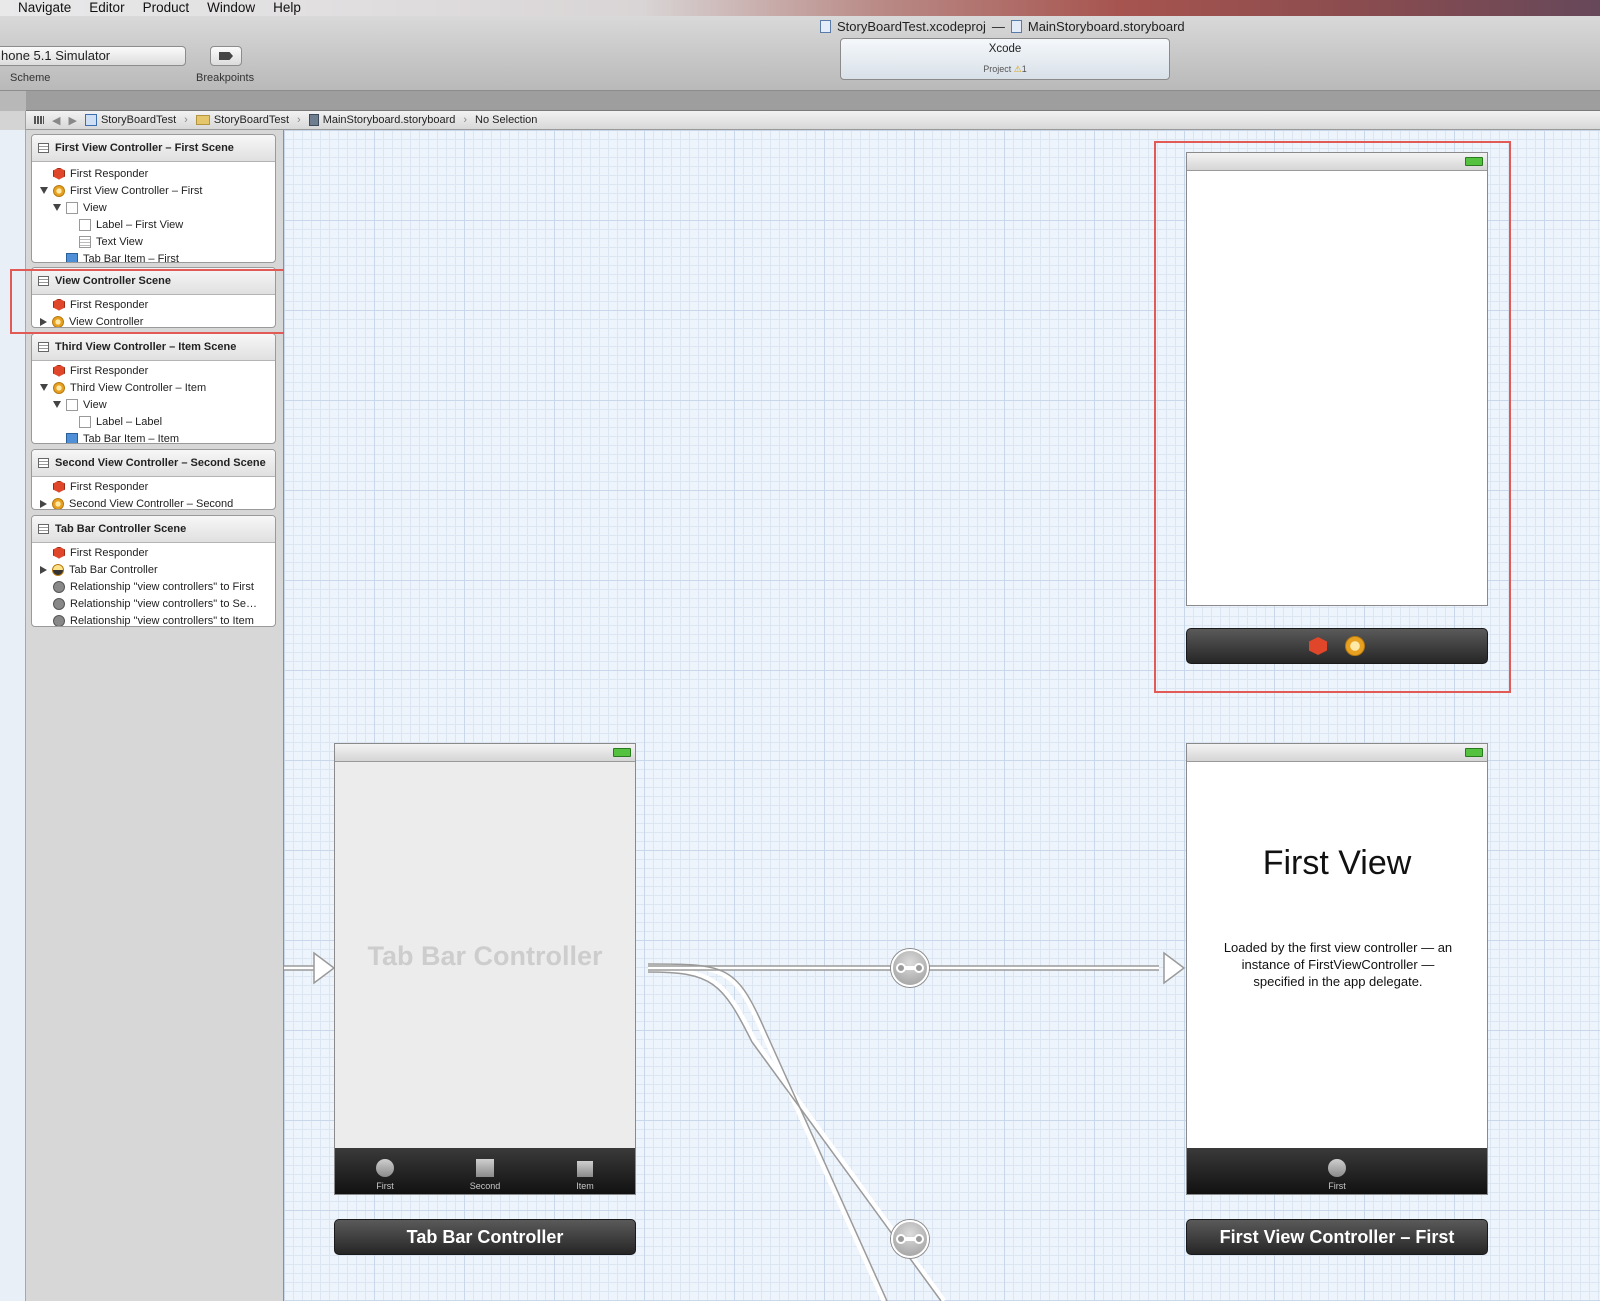 Image resolution: width=1600 pixels, height=1301 pixels. I want to click on activity-view: Xcode Project ⚠1, so click(1005, 59).